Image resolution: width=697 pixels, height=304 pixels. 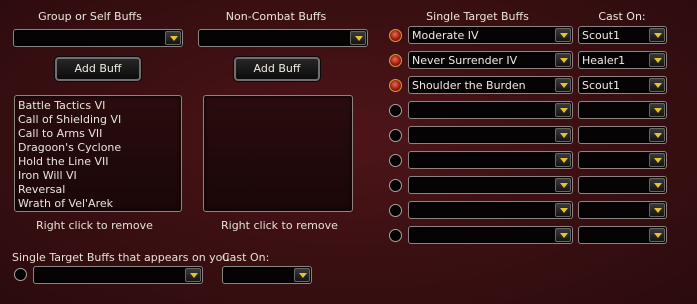 What do you see at coordinates (279, 225) in the screenshot?
I see `noncombat-remove-hint: Right click to remove` at bounding box center [279, 225].